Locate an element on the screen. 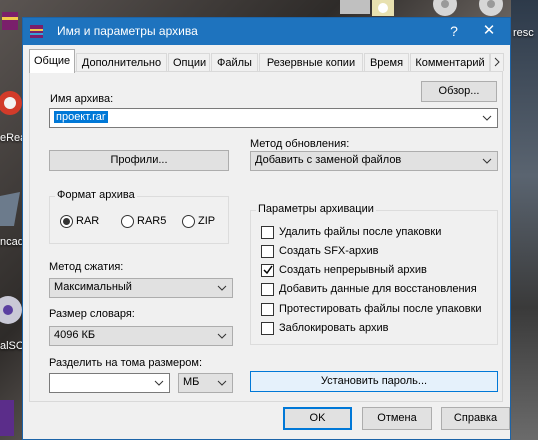 The height and width of the screenshot is (440, 538). desktop-reader-icon is located at coordinates (11, 105).